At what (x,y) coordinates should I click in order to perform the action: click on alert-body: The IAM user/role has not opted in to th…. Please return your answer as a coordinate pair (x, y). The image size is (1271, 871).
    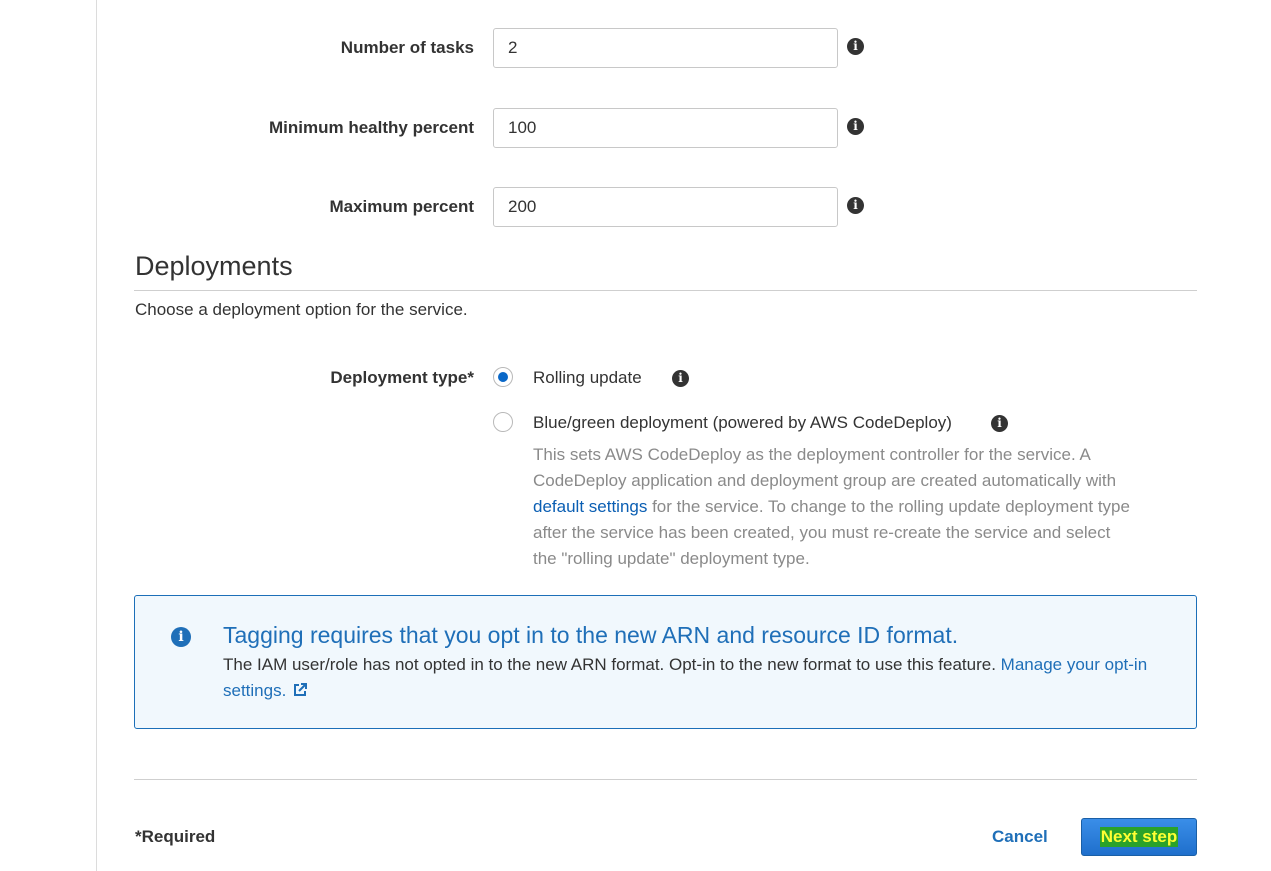
    Looking at the image, I should click on (698, 678).